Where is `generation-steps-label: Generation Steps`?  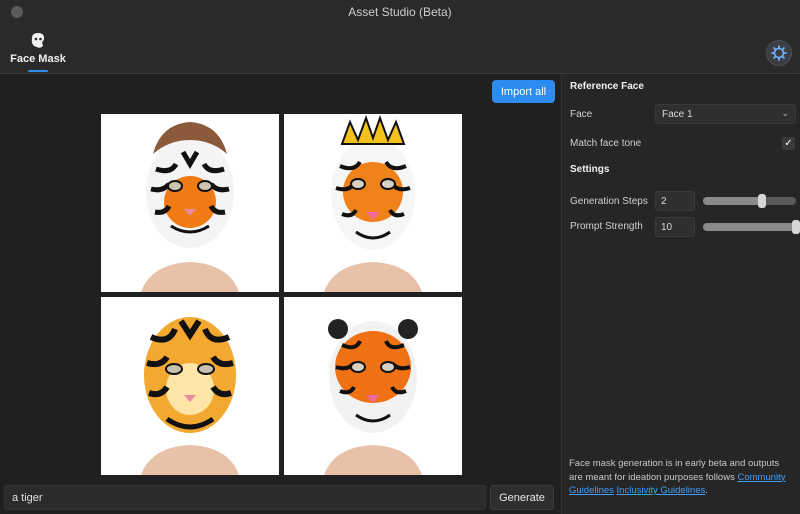 generation-steps-label: Generation Steps is located at coordinates (609, 201).